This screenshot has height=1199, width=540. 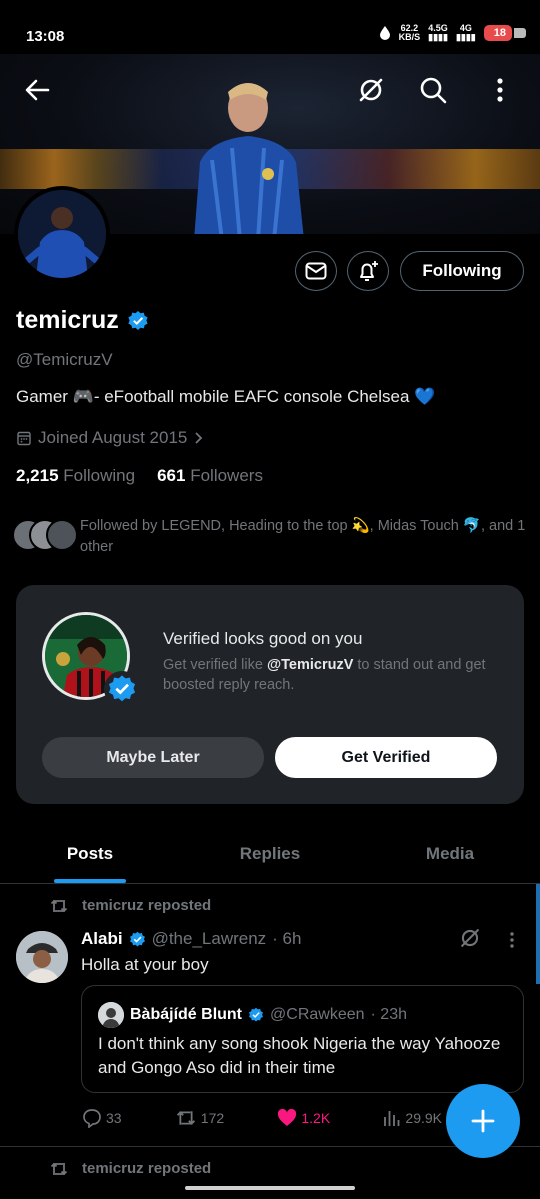 I want to click on quoted-author-avatar, so click(x=111, y=1015).